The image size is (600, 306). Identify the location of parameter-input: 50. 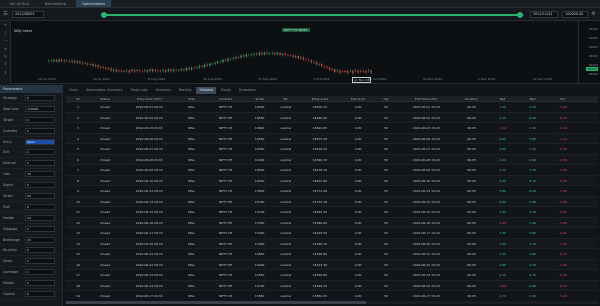
(40, 195).